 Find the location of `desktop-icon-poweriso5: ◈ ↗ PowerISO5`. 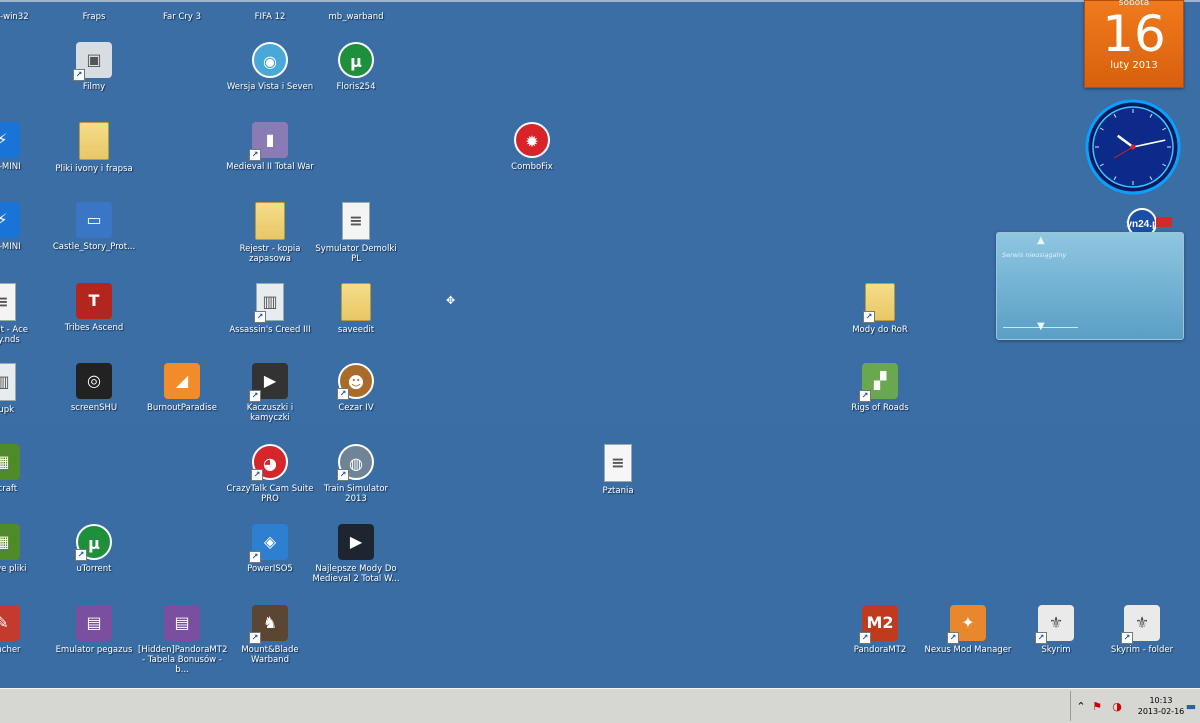

desktop-icon-poweriso5: ◈ ↗ PowerISO5 is located at coordinates (270, 549).